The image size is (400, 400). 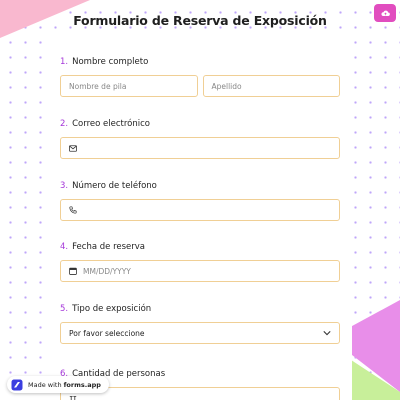 I want to click on field-number: 3., so click(x=64, y=186).